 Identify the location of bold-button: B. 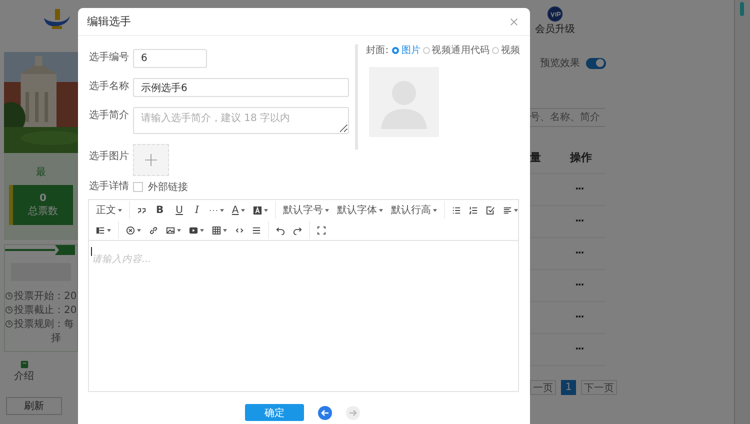
(160, 210).